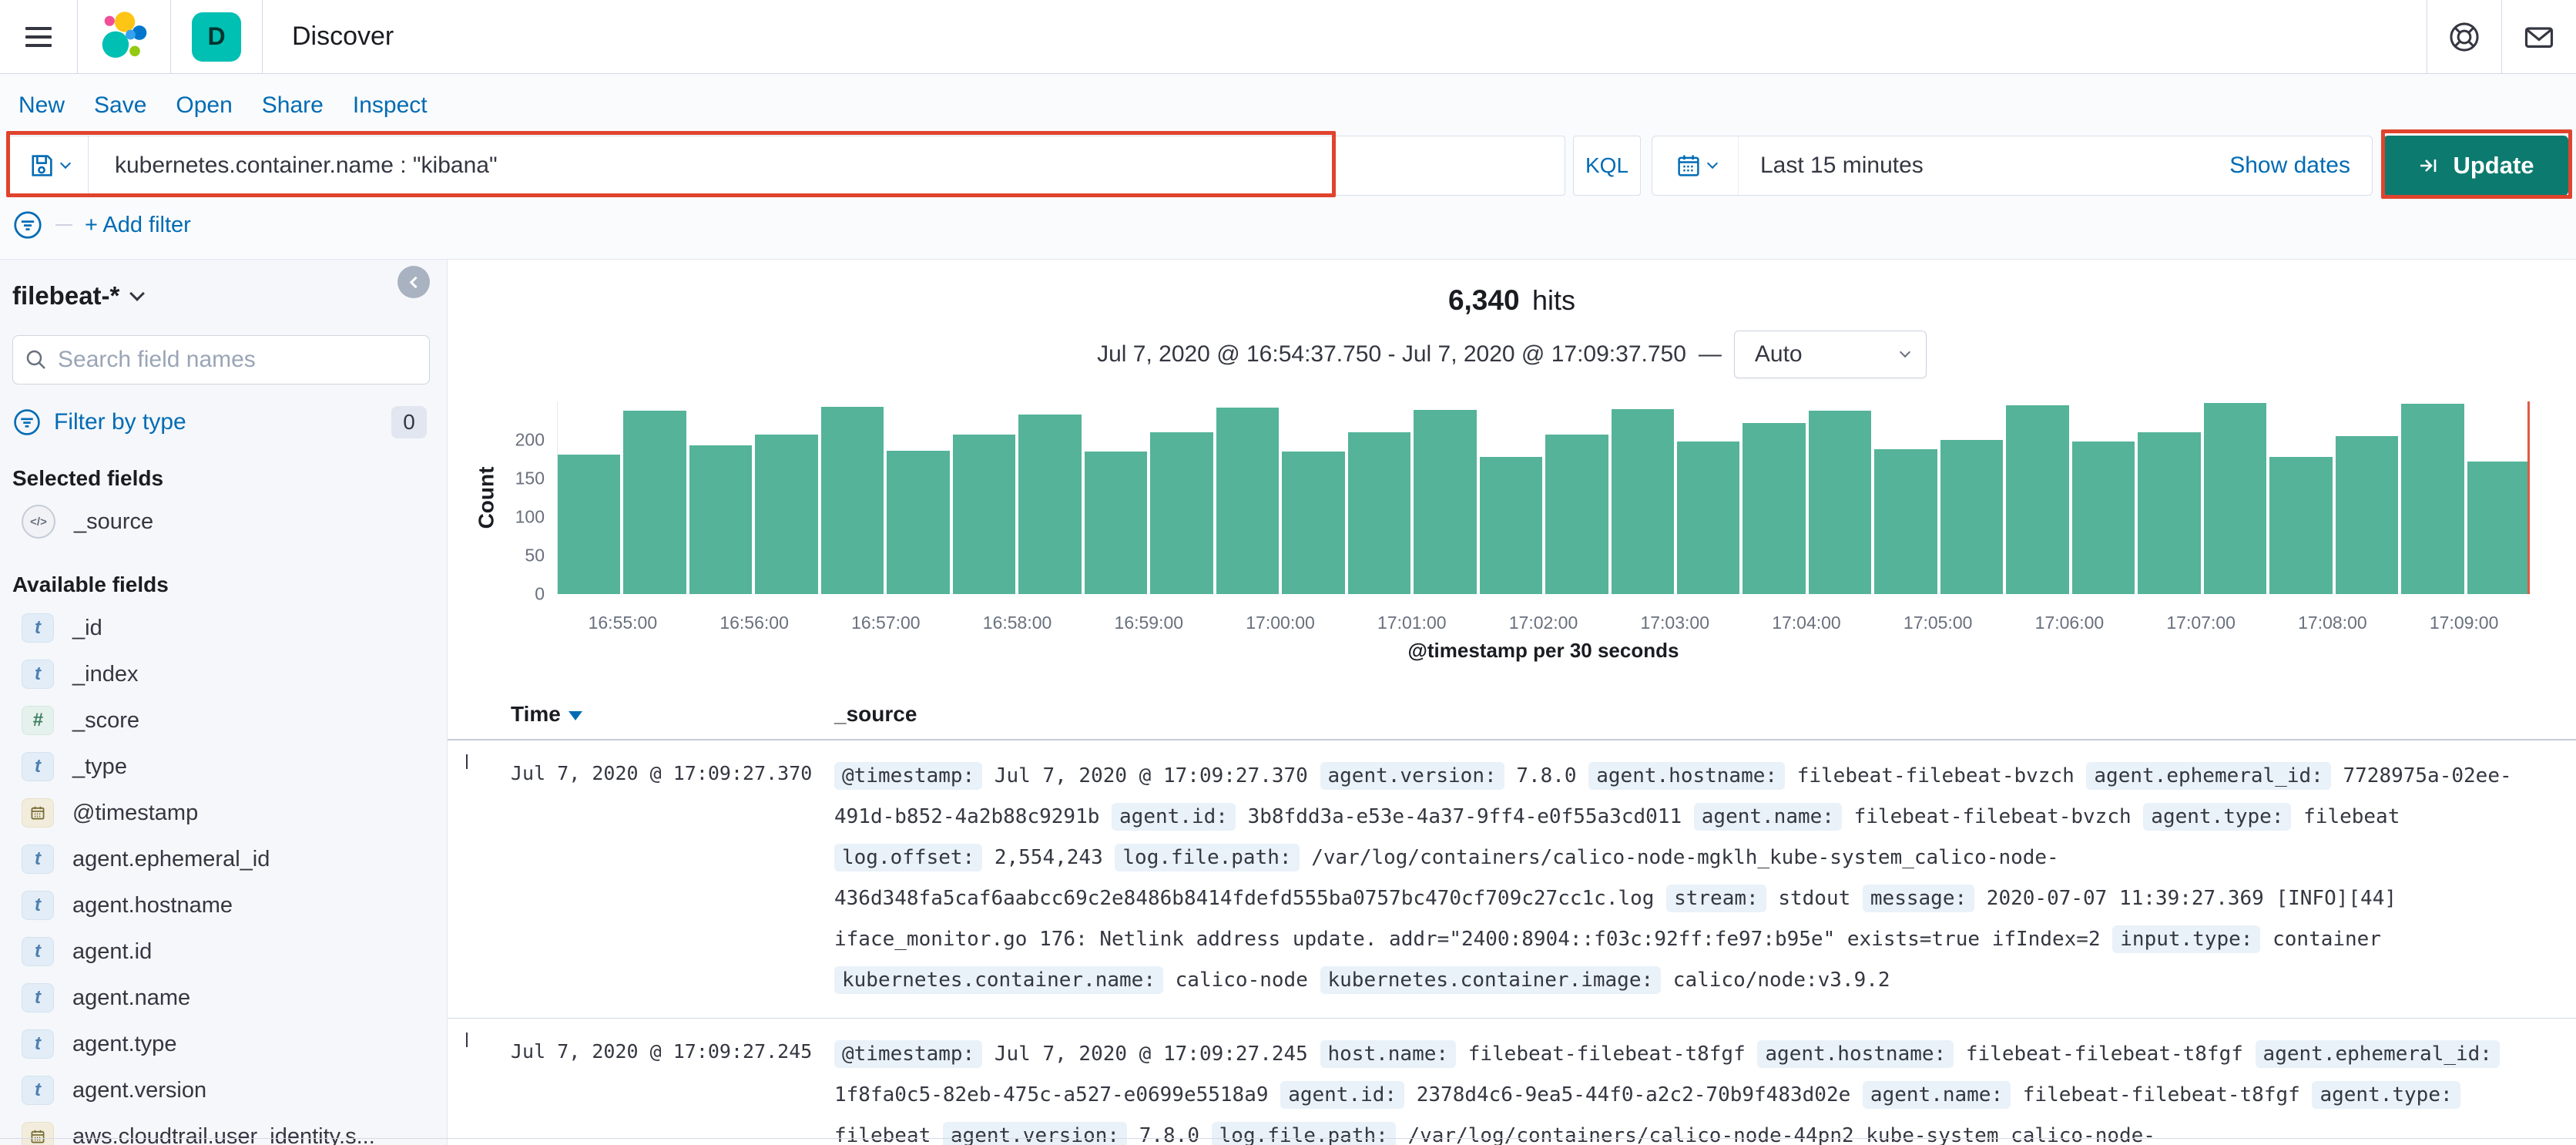  Describe the element at coordinates (575, 715) in the screenshot. I see `sort-descending-icon` at that location.